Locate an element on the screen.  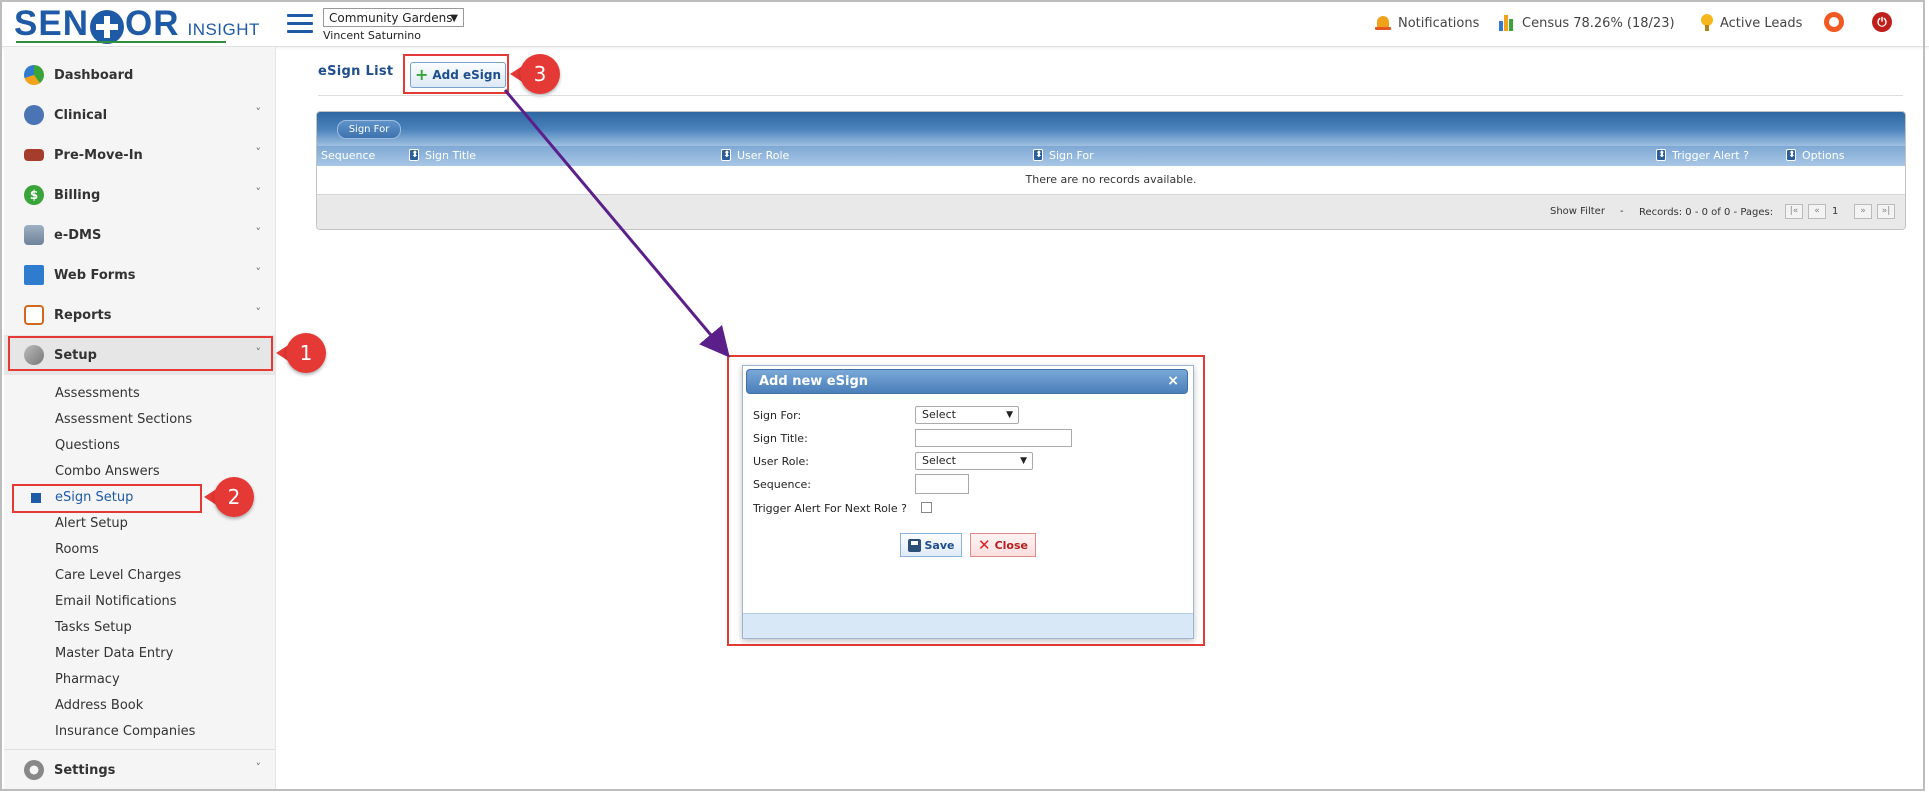
close-label: Close is located at coordinates (1011, 545).